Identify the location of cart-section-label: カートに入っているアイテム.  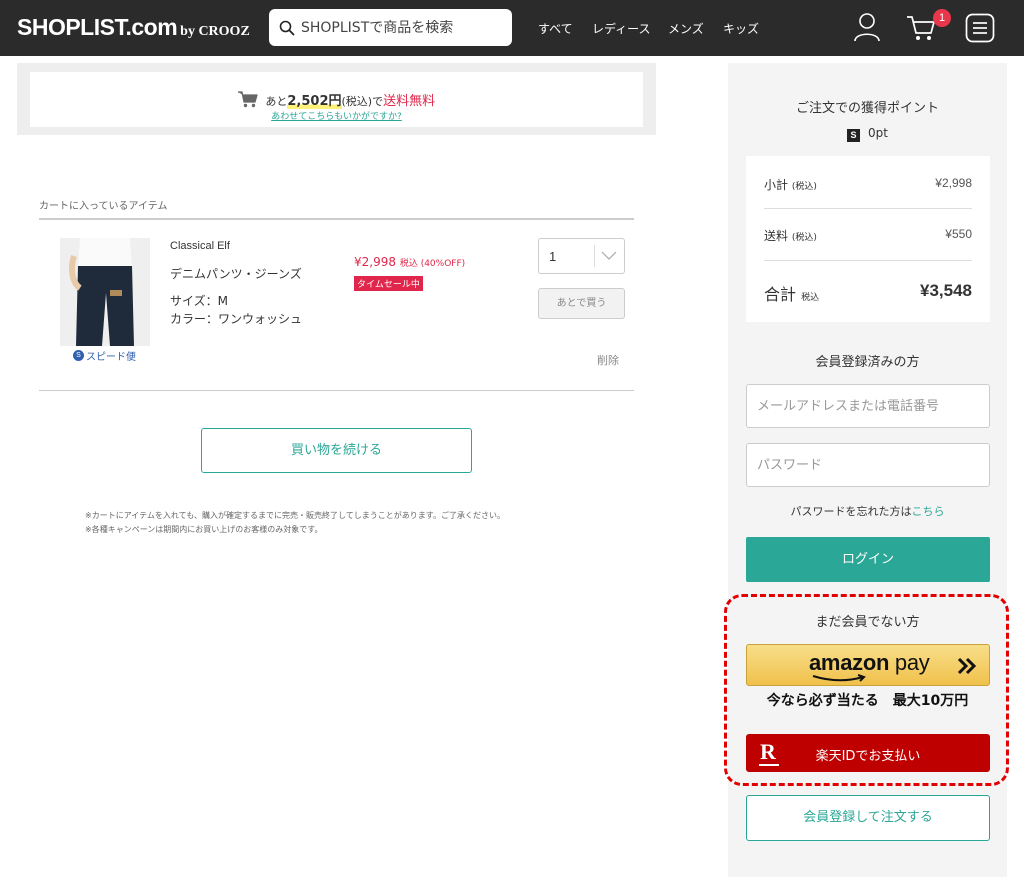
(103, 206).